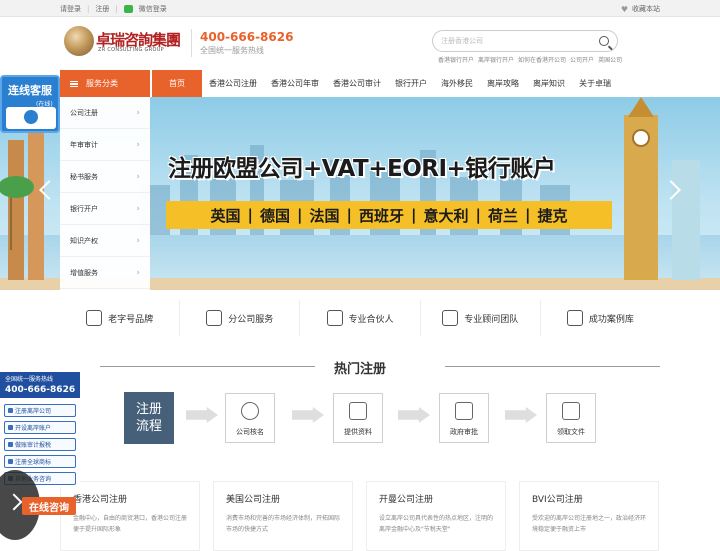 The image size is (720, 551). What do you see at coordinates (624, 9) in the screenshot?
I see `heart-icon: ♥` at bounding box center [624, 9].